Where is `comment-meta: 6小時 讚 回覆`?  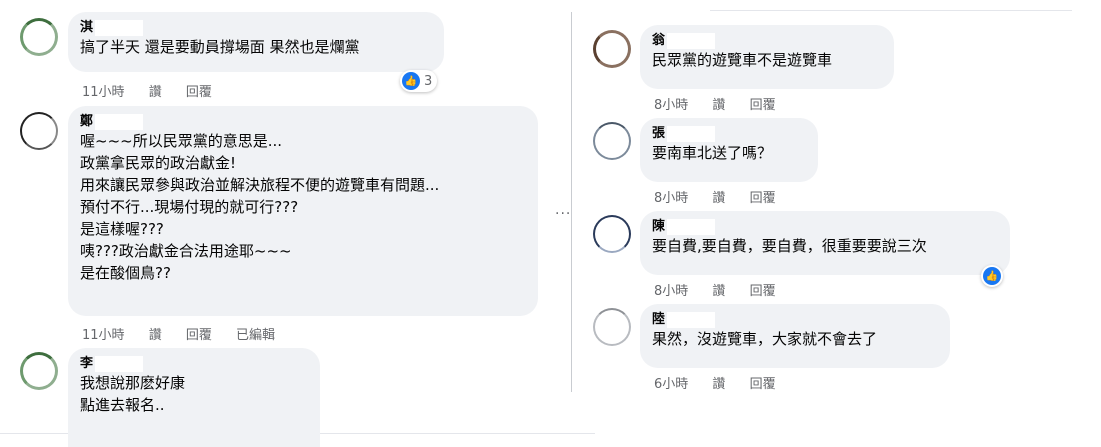 comment-meta: 6小時 讚 回覆 is located at coordinates (725, 382).